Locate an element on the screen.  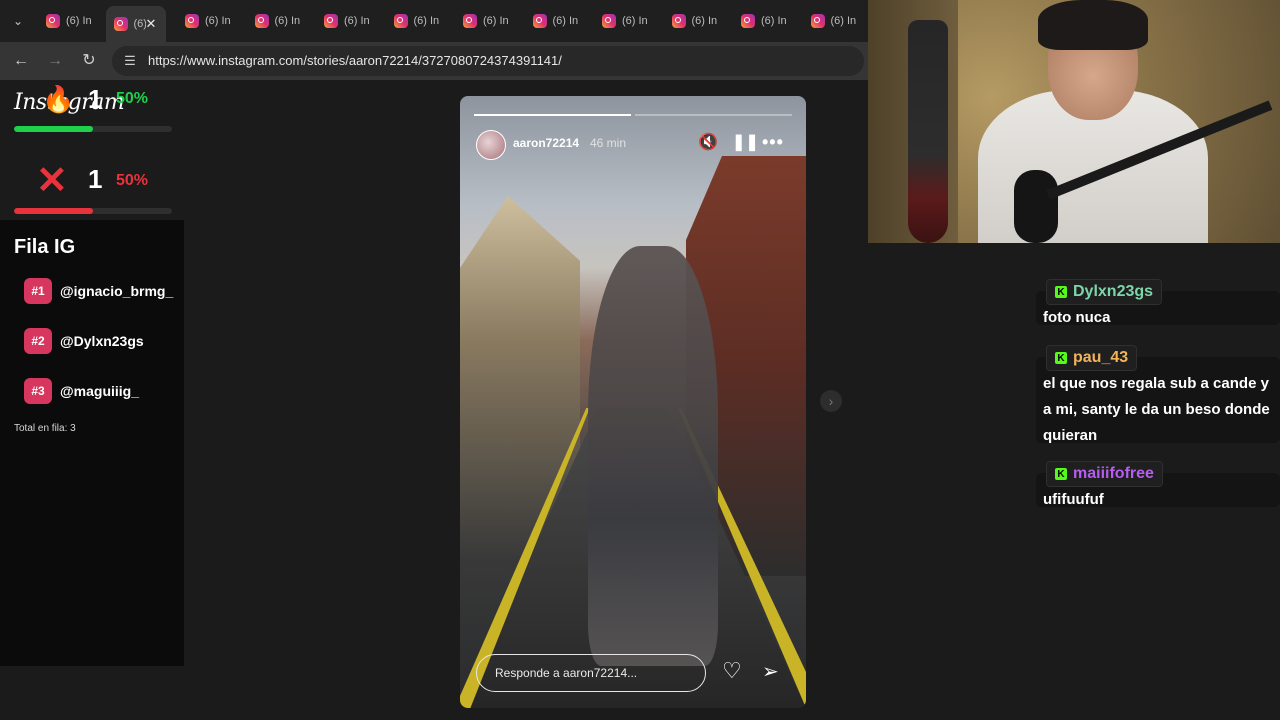
webcam-guitar is located at coordinates (928, 131).